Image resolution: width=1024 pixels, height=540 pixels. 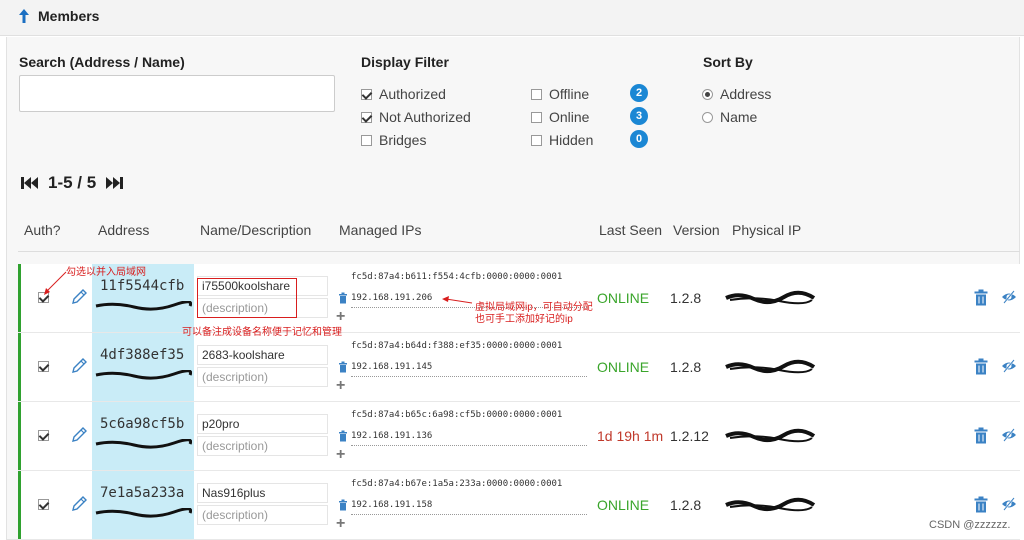 What do you see at coordinates (30, 183) in the screenshot?
I see `first-page-icon` at bounding box center [30, 183].